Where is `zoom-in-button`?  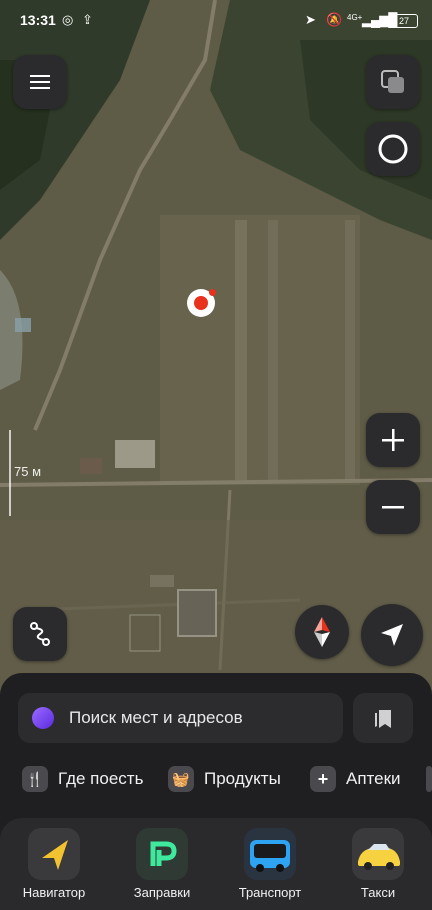 zoom-in-button is located at coordinates (393, 440).